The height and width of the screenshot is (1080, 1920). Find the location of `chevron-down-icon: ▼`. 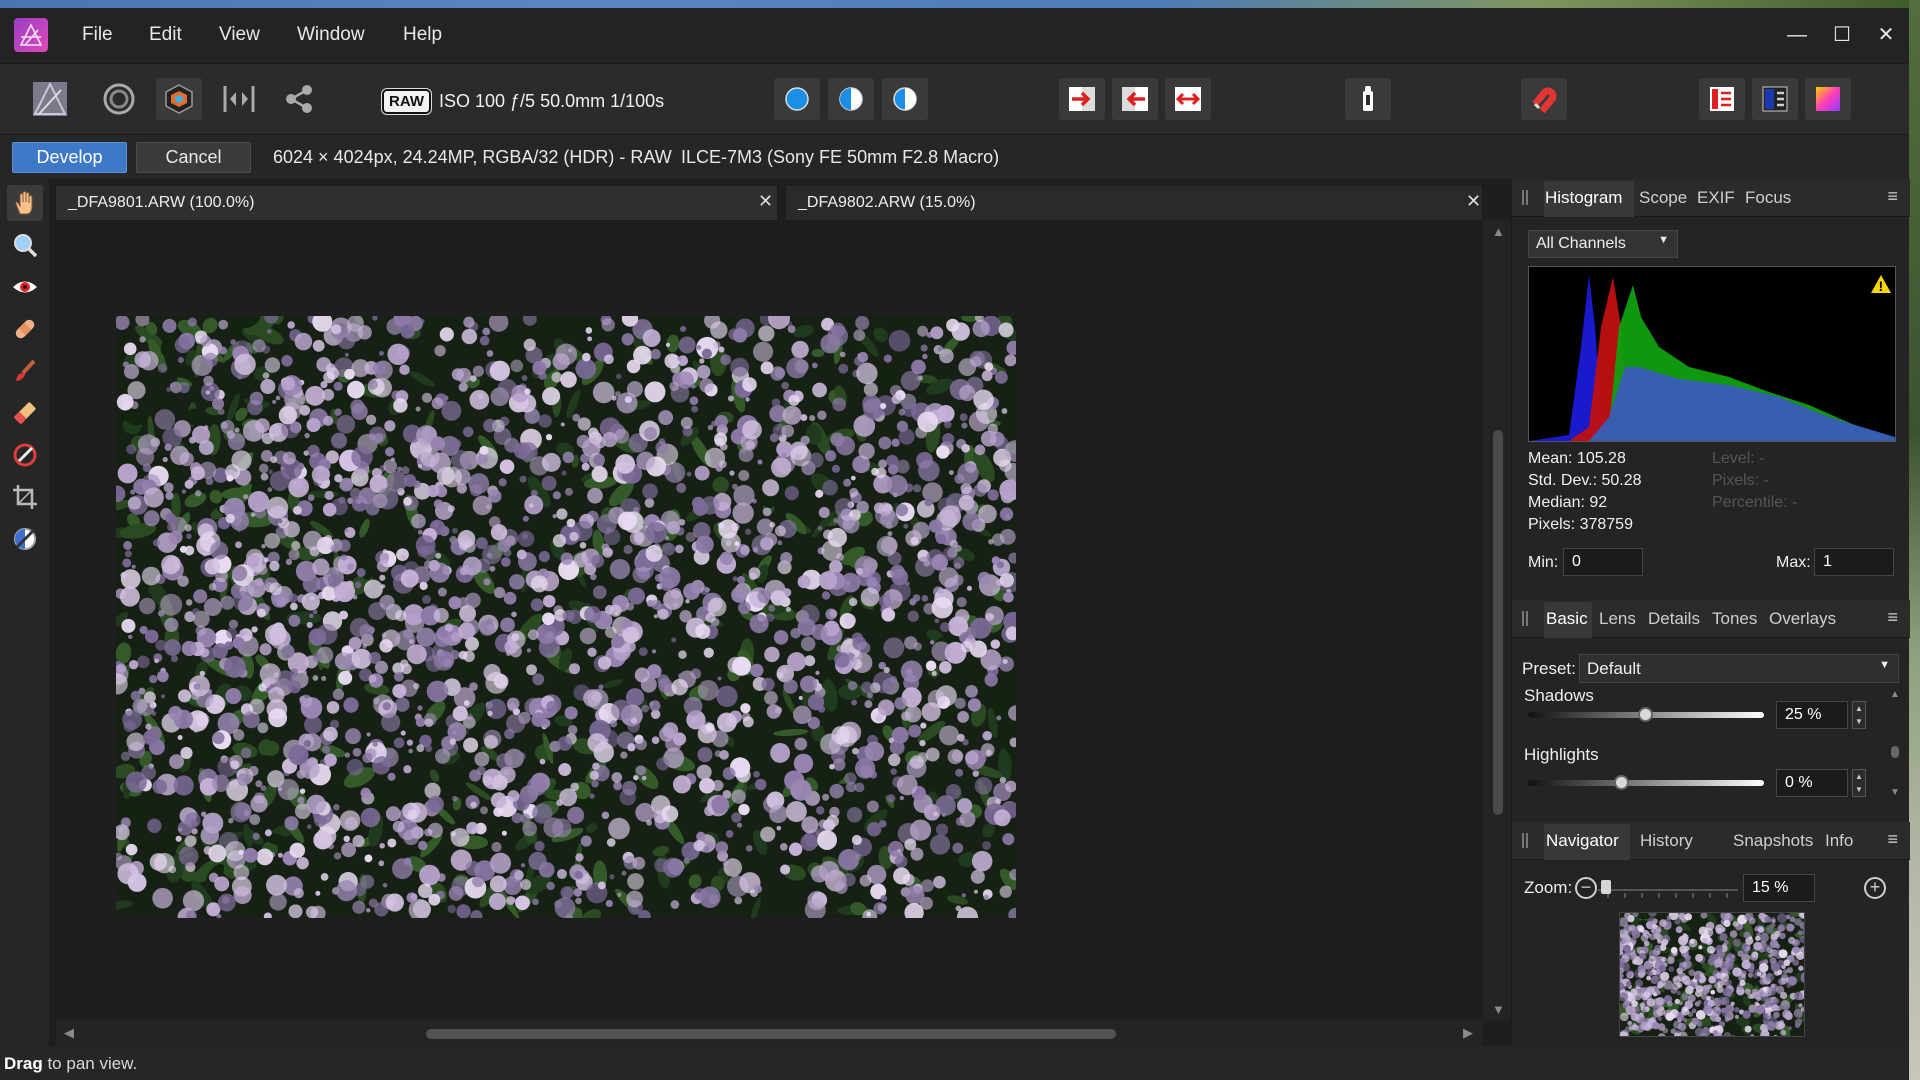

chevron-down-icon: ▼ is located at coordinates (1884, 665).